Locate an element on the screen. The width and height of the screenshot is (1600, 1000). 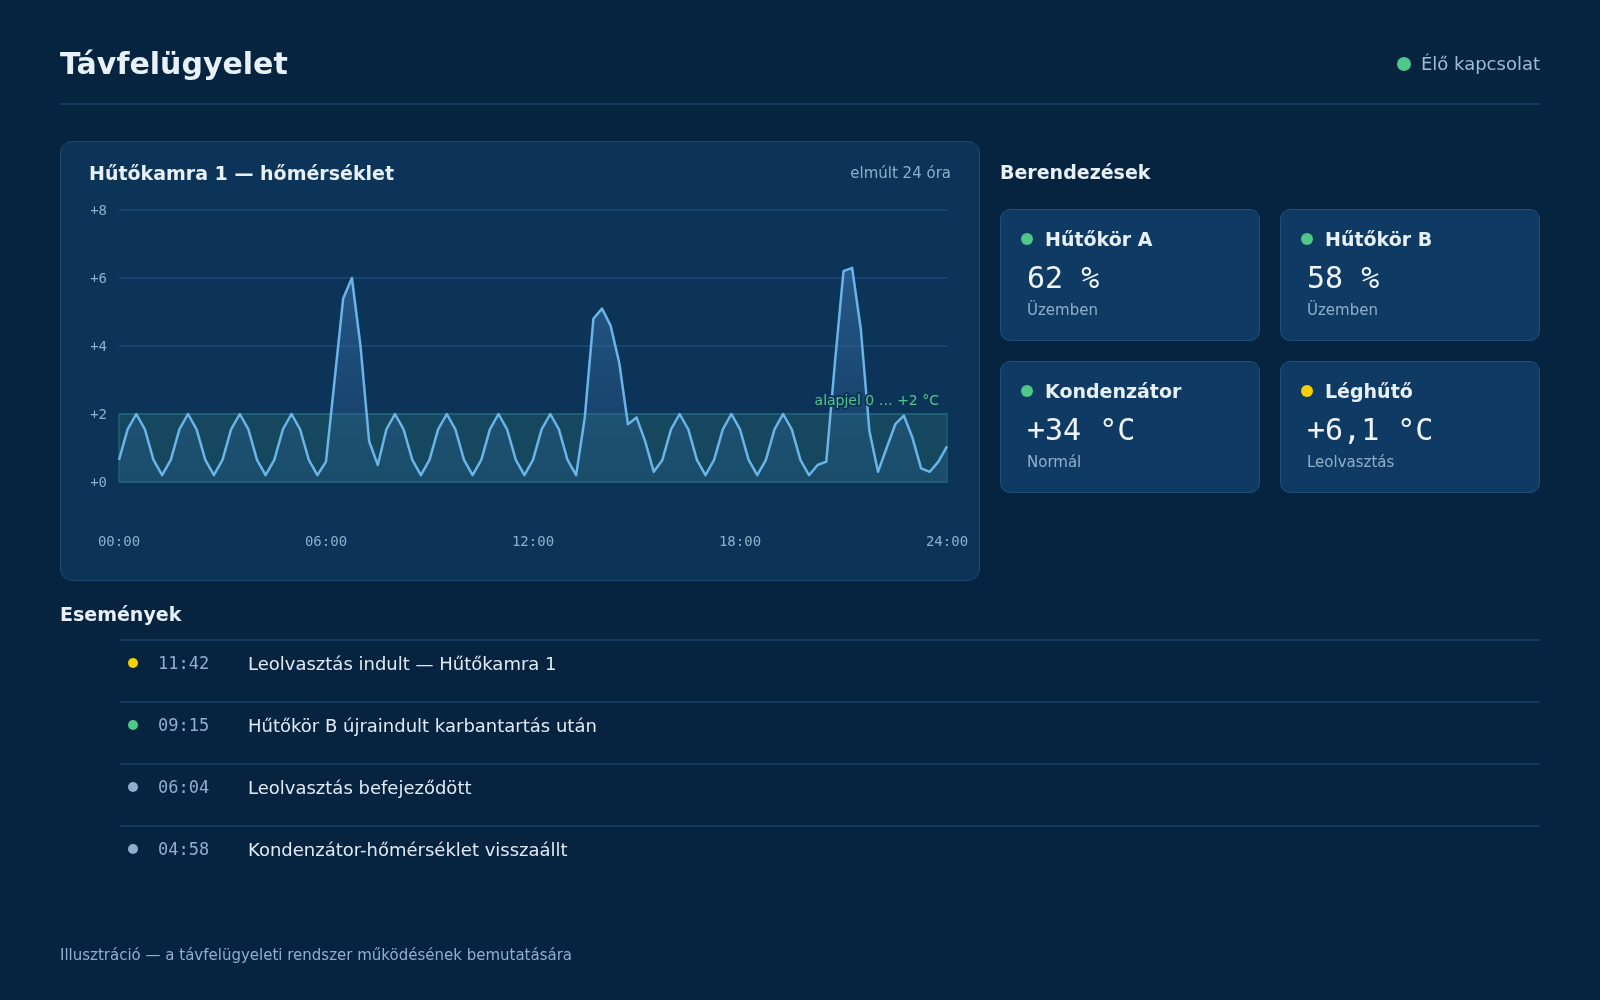
x-tick-label: 06:00 is located at coordinates (326, 541).